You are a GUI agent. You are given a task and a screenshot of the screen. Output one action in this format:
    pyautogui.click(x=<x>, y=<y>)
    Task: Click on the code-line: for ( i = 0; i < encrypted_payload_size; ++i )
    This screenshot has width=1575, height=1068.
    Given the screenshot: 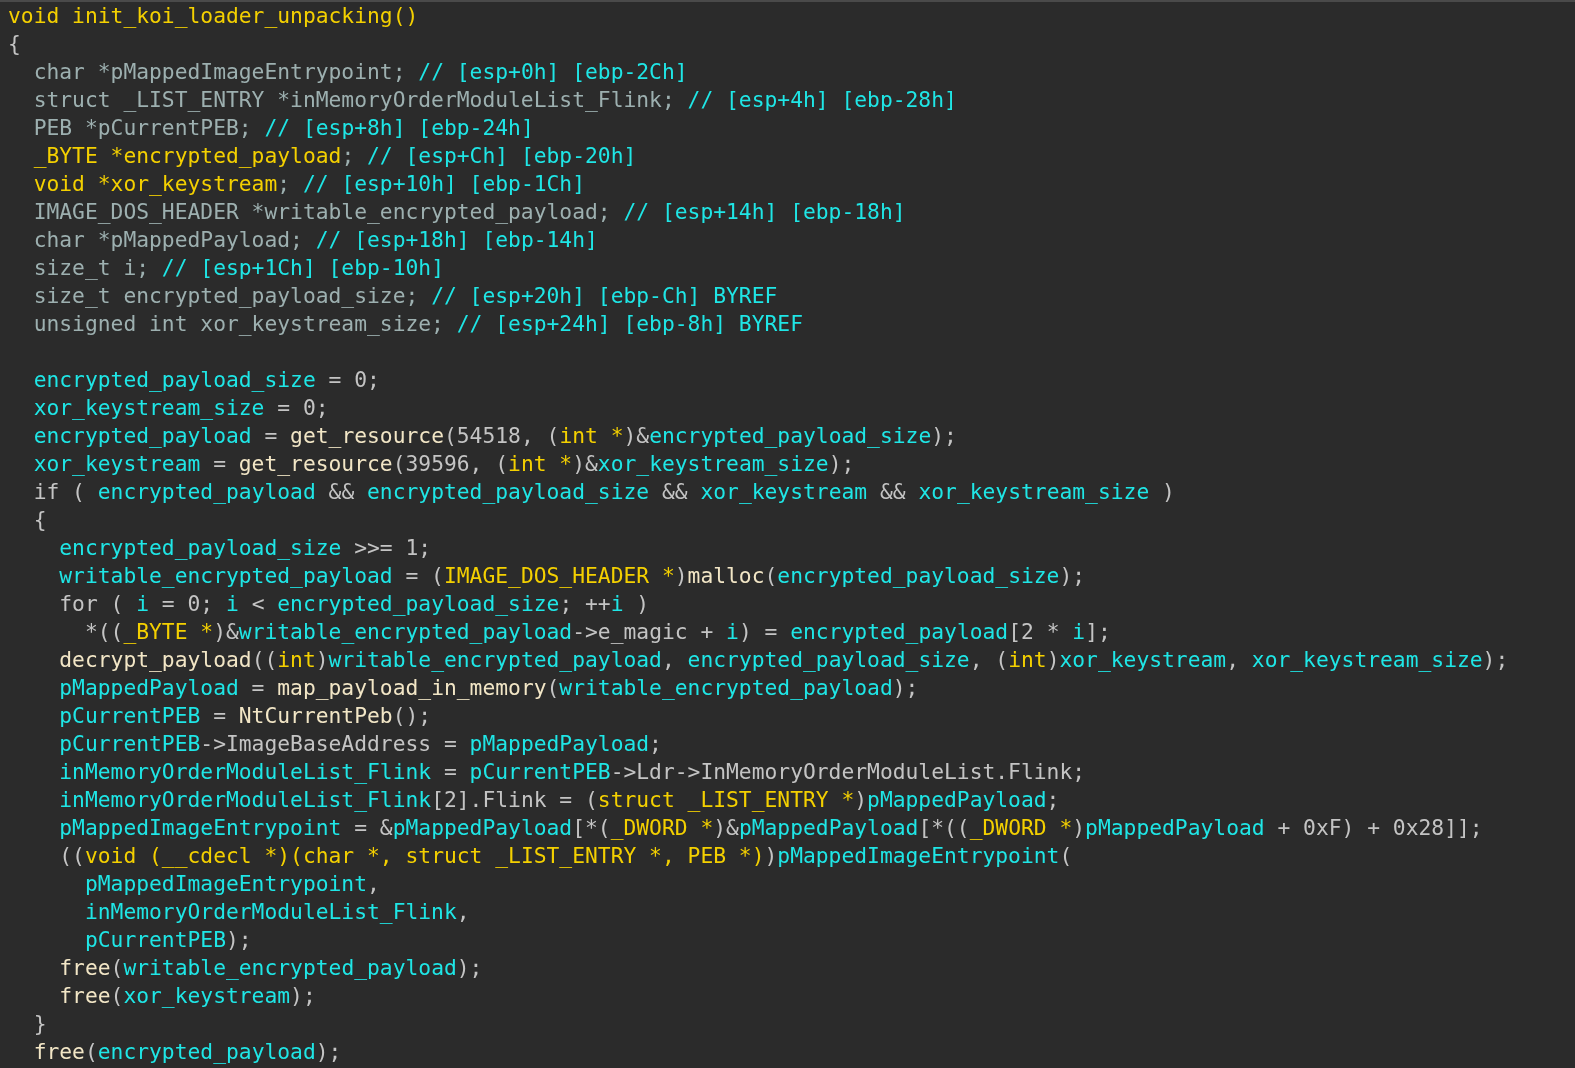 What is the action you would take?
    pyautogui.click(x=354, y=604)
    